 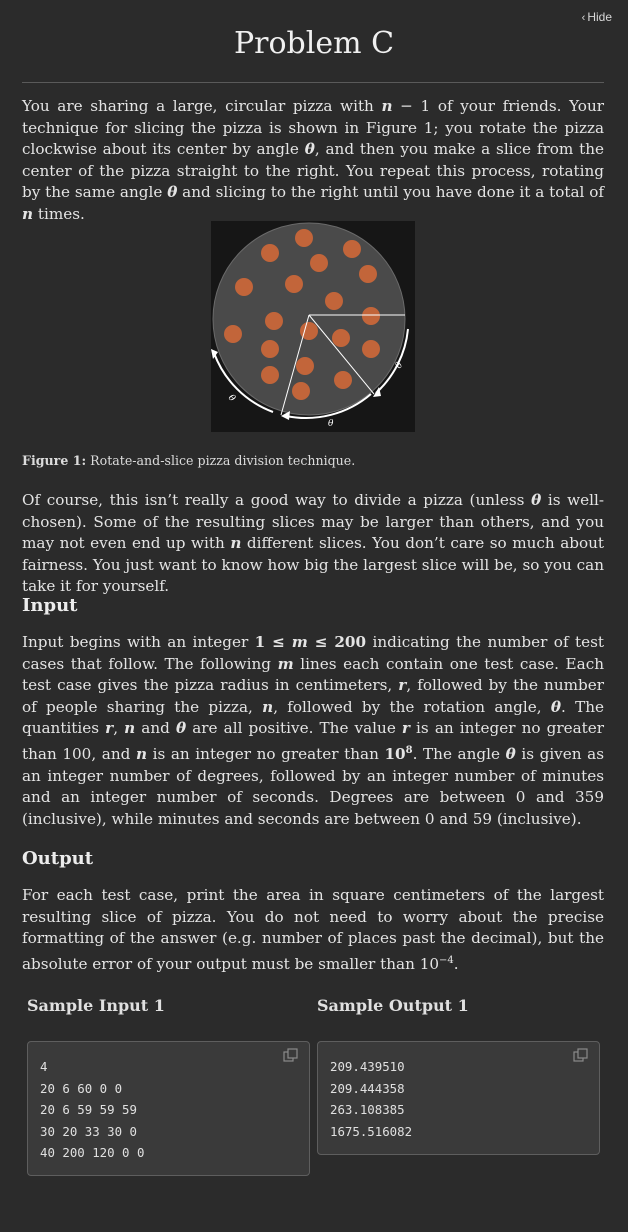 What do you see at coordinates (96, 1005) in the screenshot?
I see `sample-input-label: Sample Input 1` at bounding box center [96, 1005].